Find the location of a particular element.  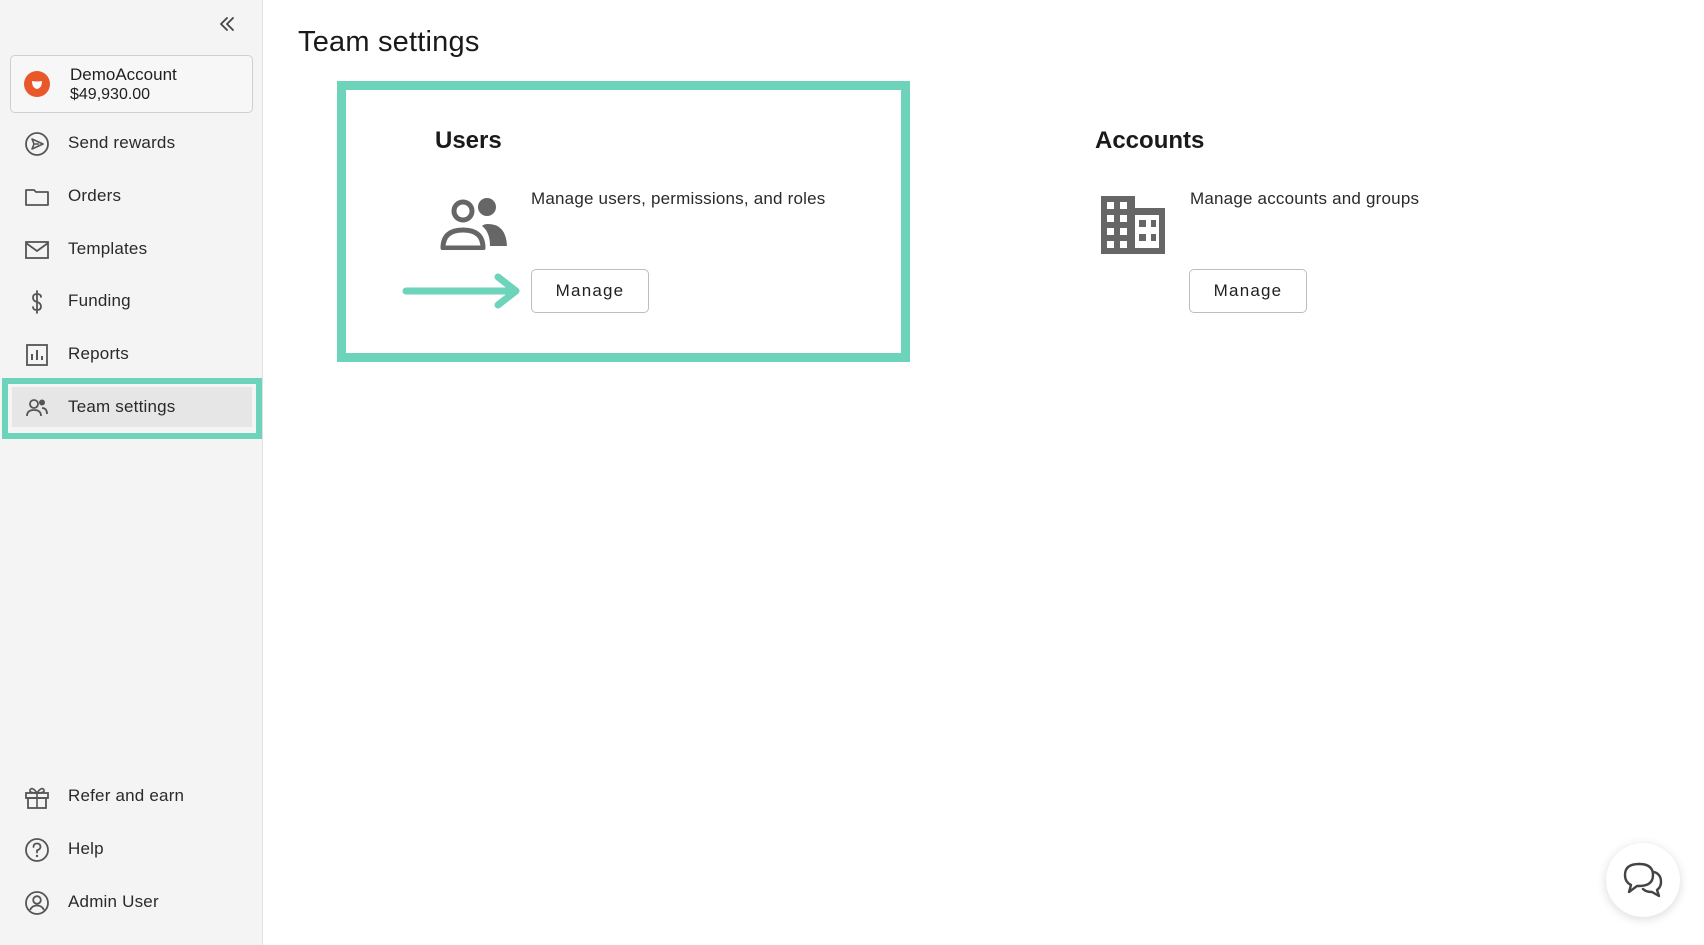

gift-icon is located at coordinates (37, 797).